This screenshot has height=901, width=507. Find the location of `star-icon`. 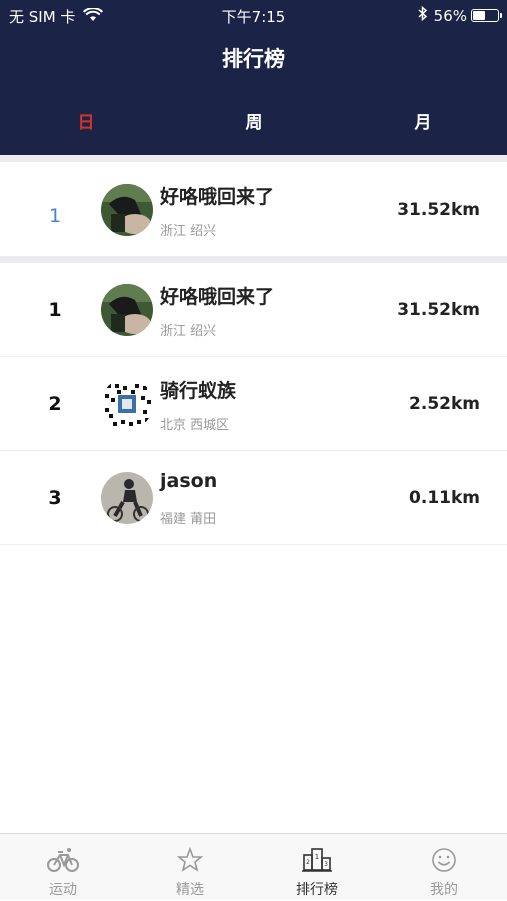

star-icon is located at coordinates (190, 860).